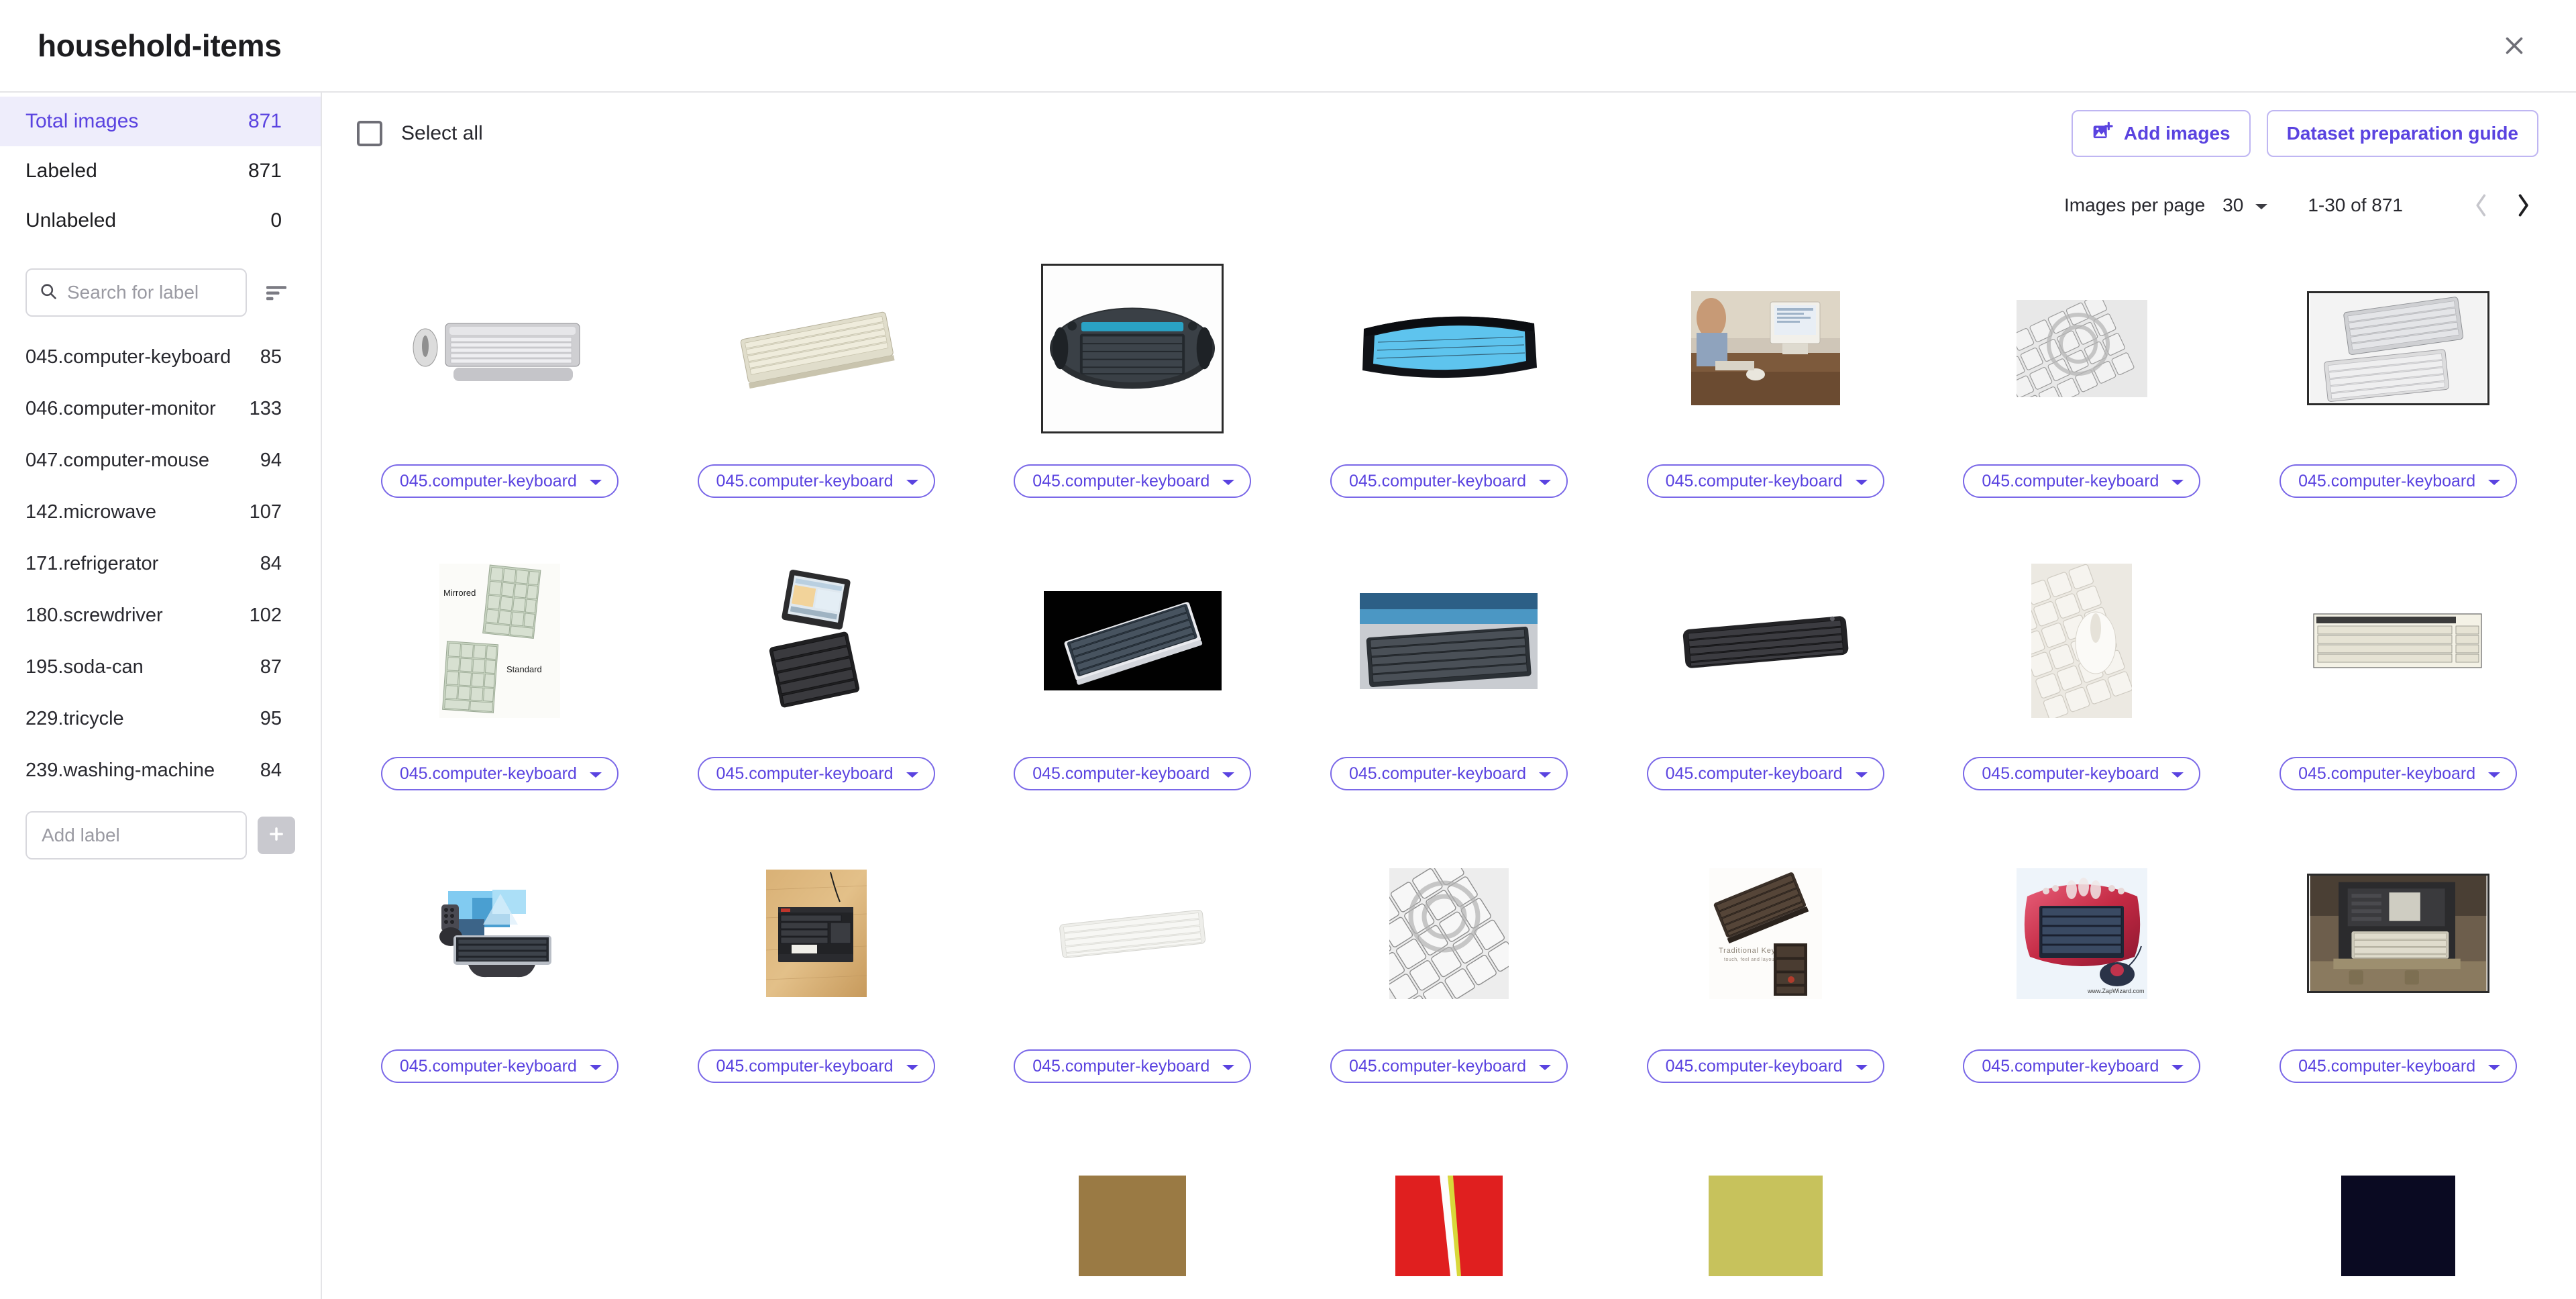 This screenshot has height=1299, width=2576. Describe the element at coordinates (276, 835) in the screenshot. I see `add-label-button` at that location.